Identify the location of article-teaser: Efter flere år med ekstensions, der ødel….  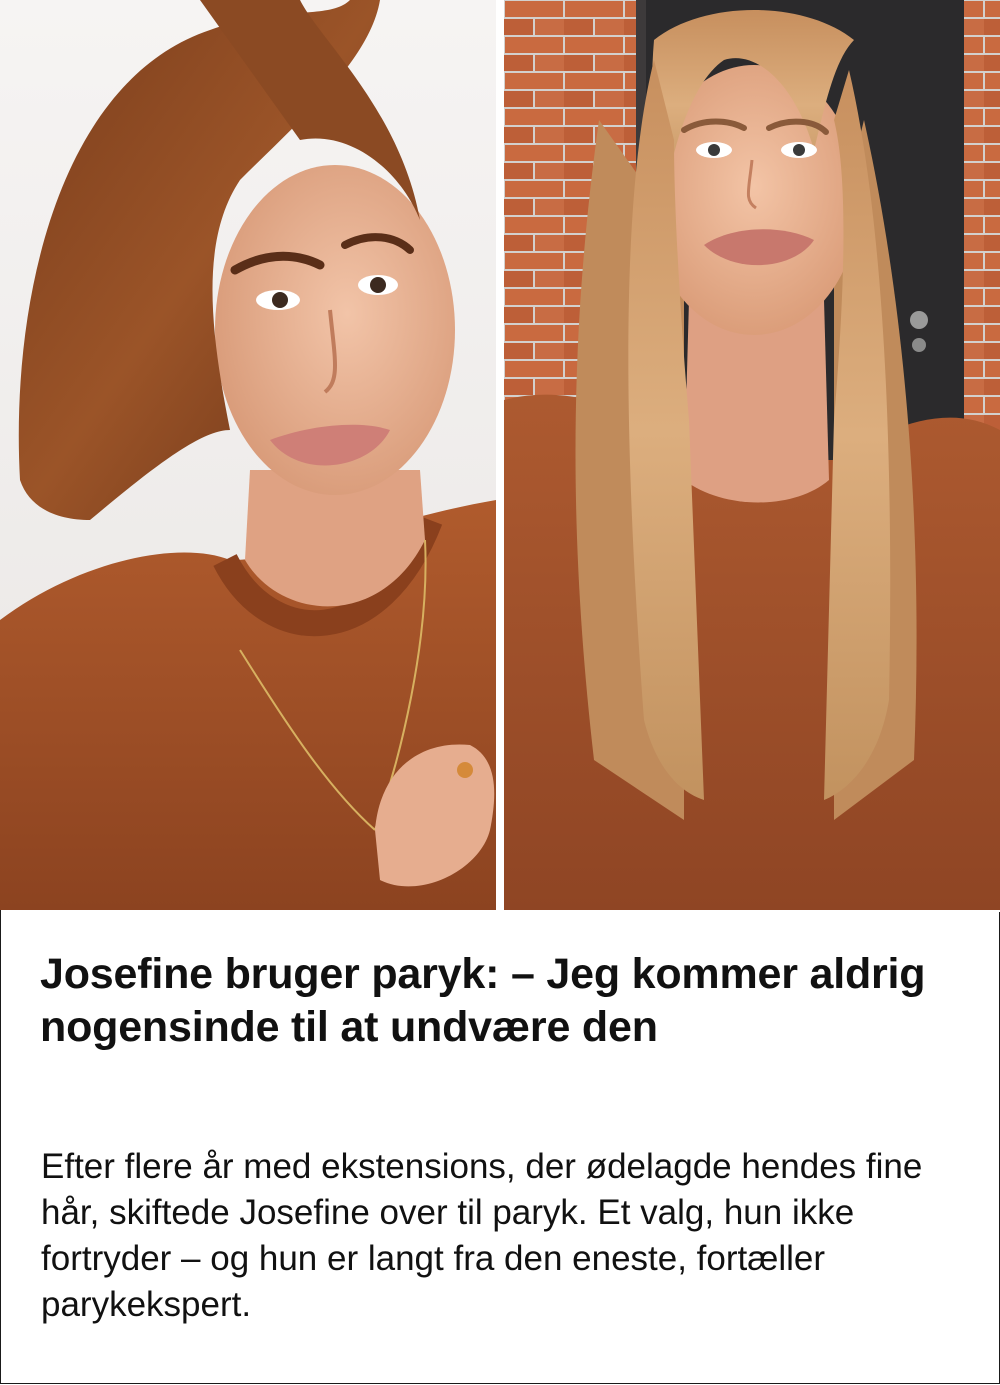
(482, 1235).